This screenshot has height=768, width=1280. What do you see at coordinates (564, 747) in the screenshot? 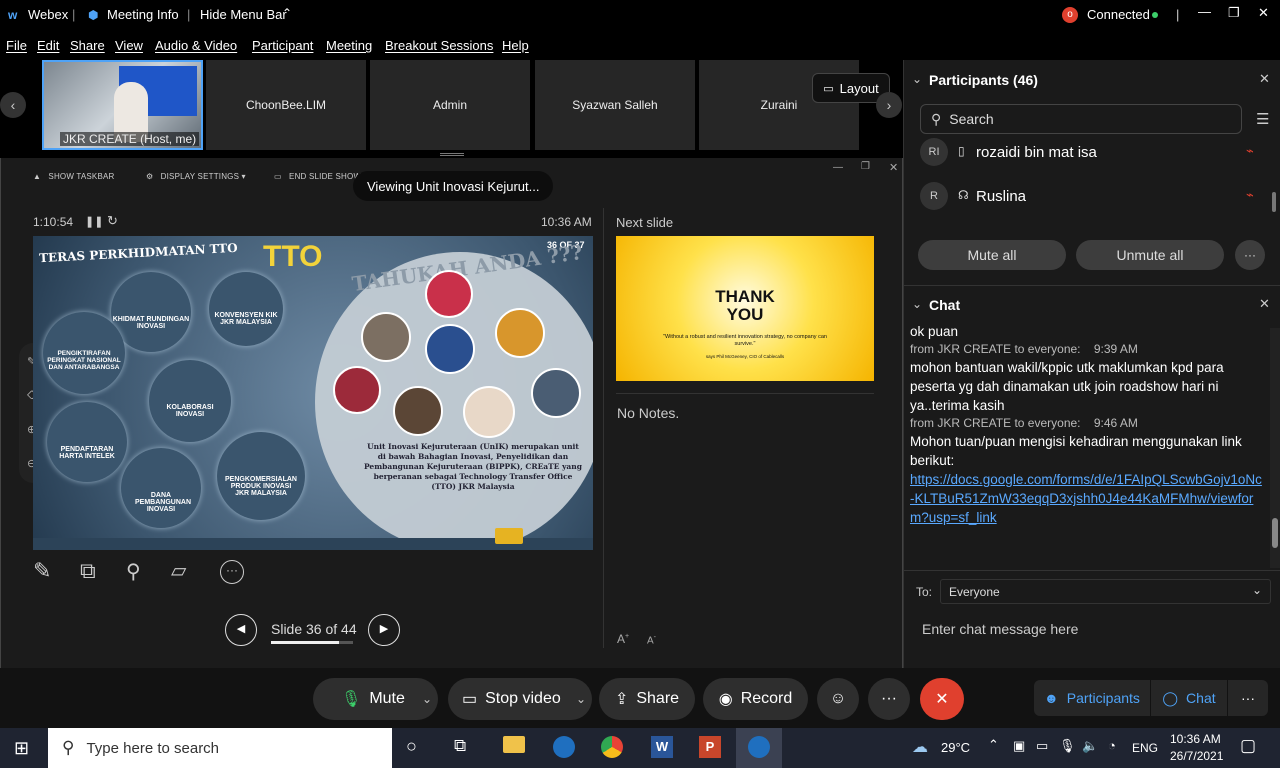
I see `webex-taskbar-icon` at bounding box center [564, 747].